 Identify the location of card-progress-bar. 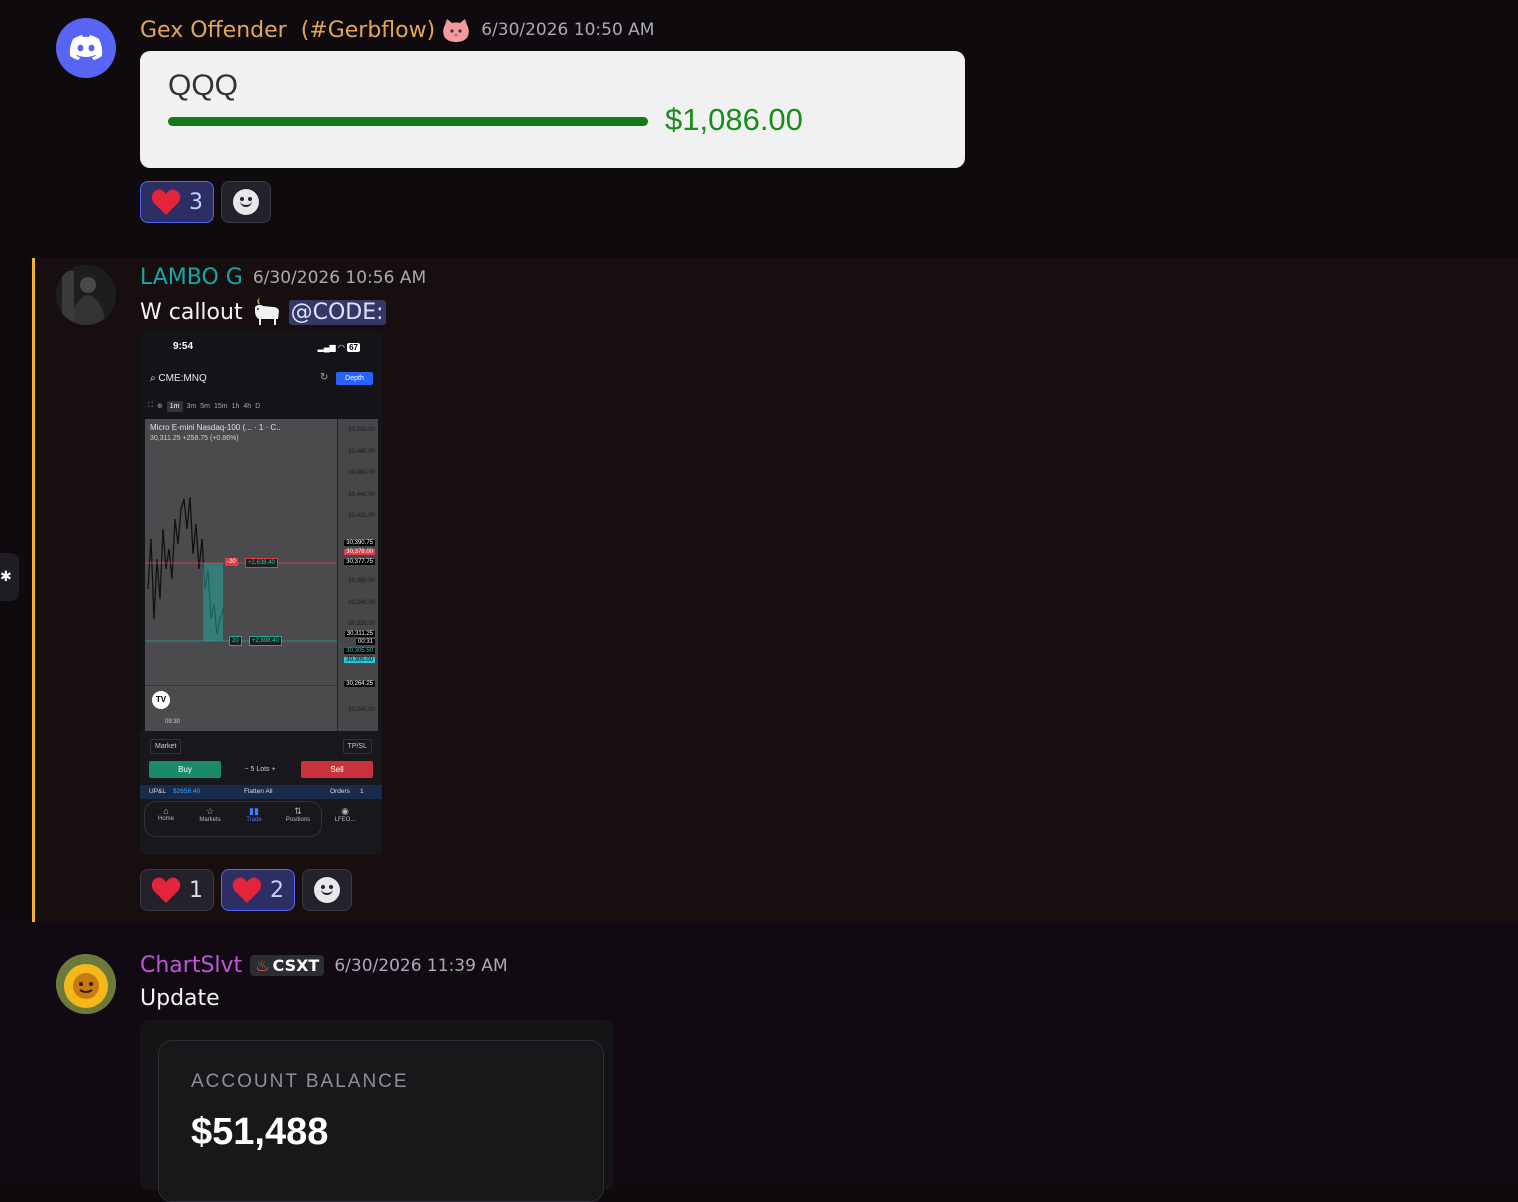
(408, 121).